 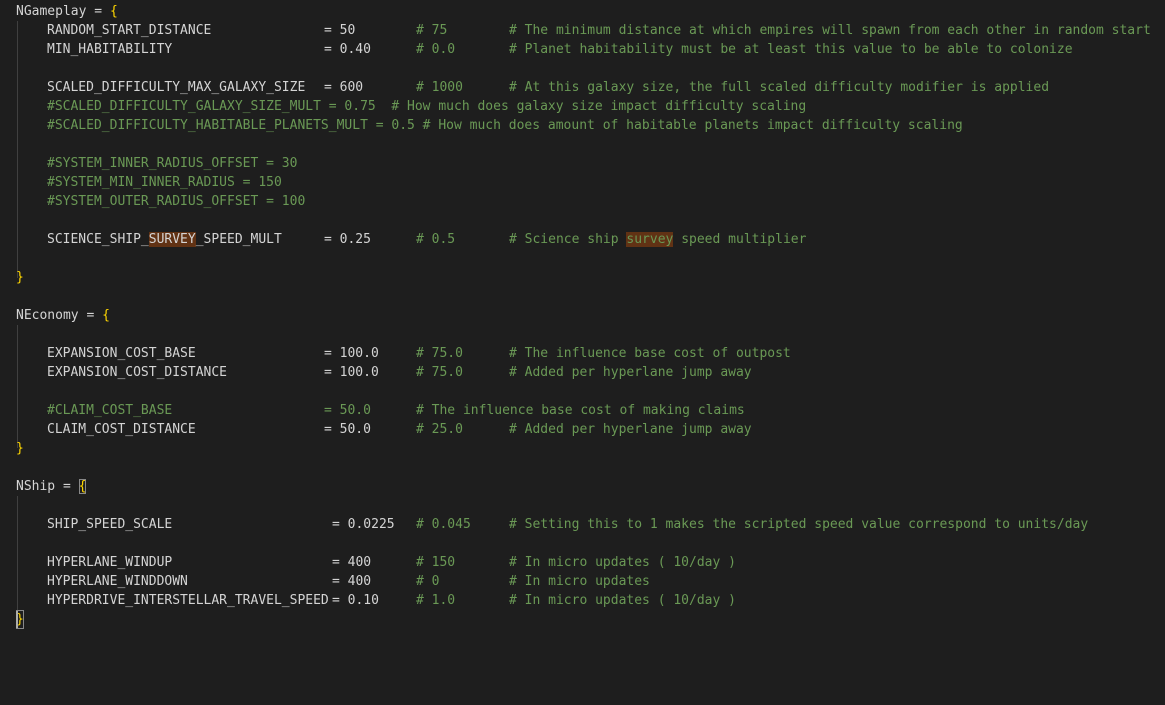 I want to click on commented-setting-value: = 50.0, so click(x=347, y=410).